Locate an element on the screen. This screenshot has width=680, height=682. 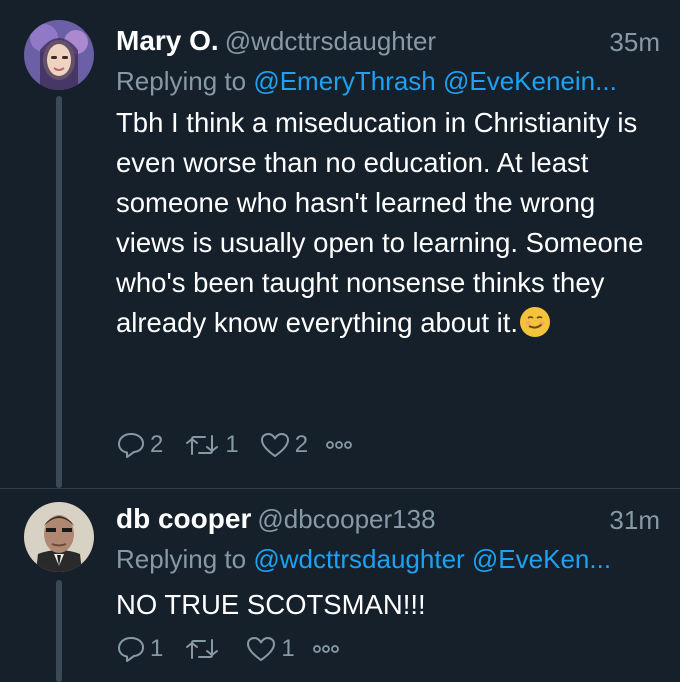
retweet-button: 1 is located at coordinates (211, 445).